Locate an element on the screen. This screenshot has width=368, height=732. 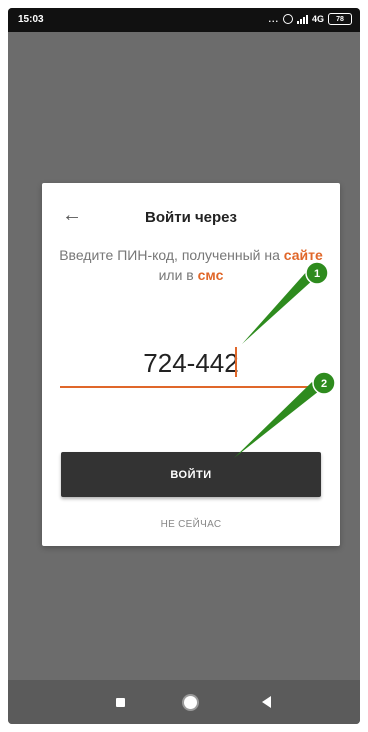
home-button is located at coordinates (190, 702).